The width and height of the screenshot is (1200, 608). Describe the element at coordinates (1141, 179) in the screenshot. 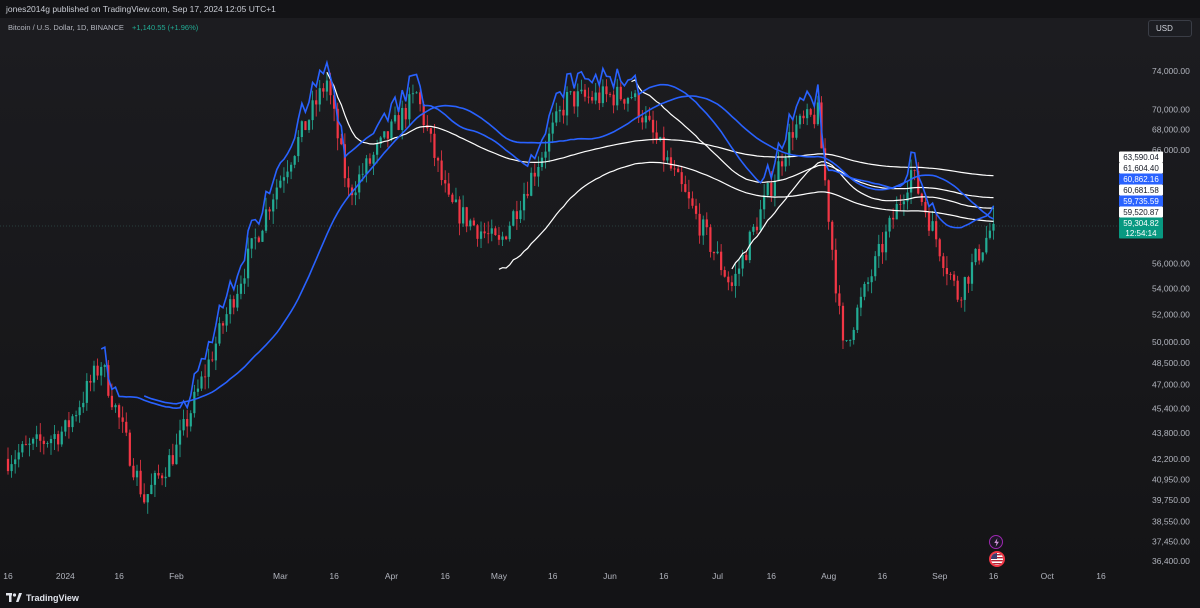

I see `price-tag-label: 60,862.16` at that location.